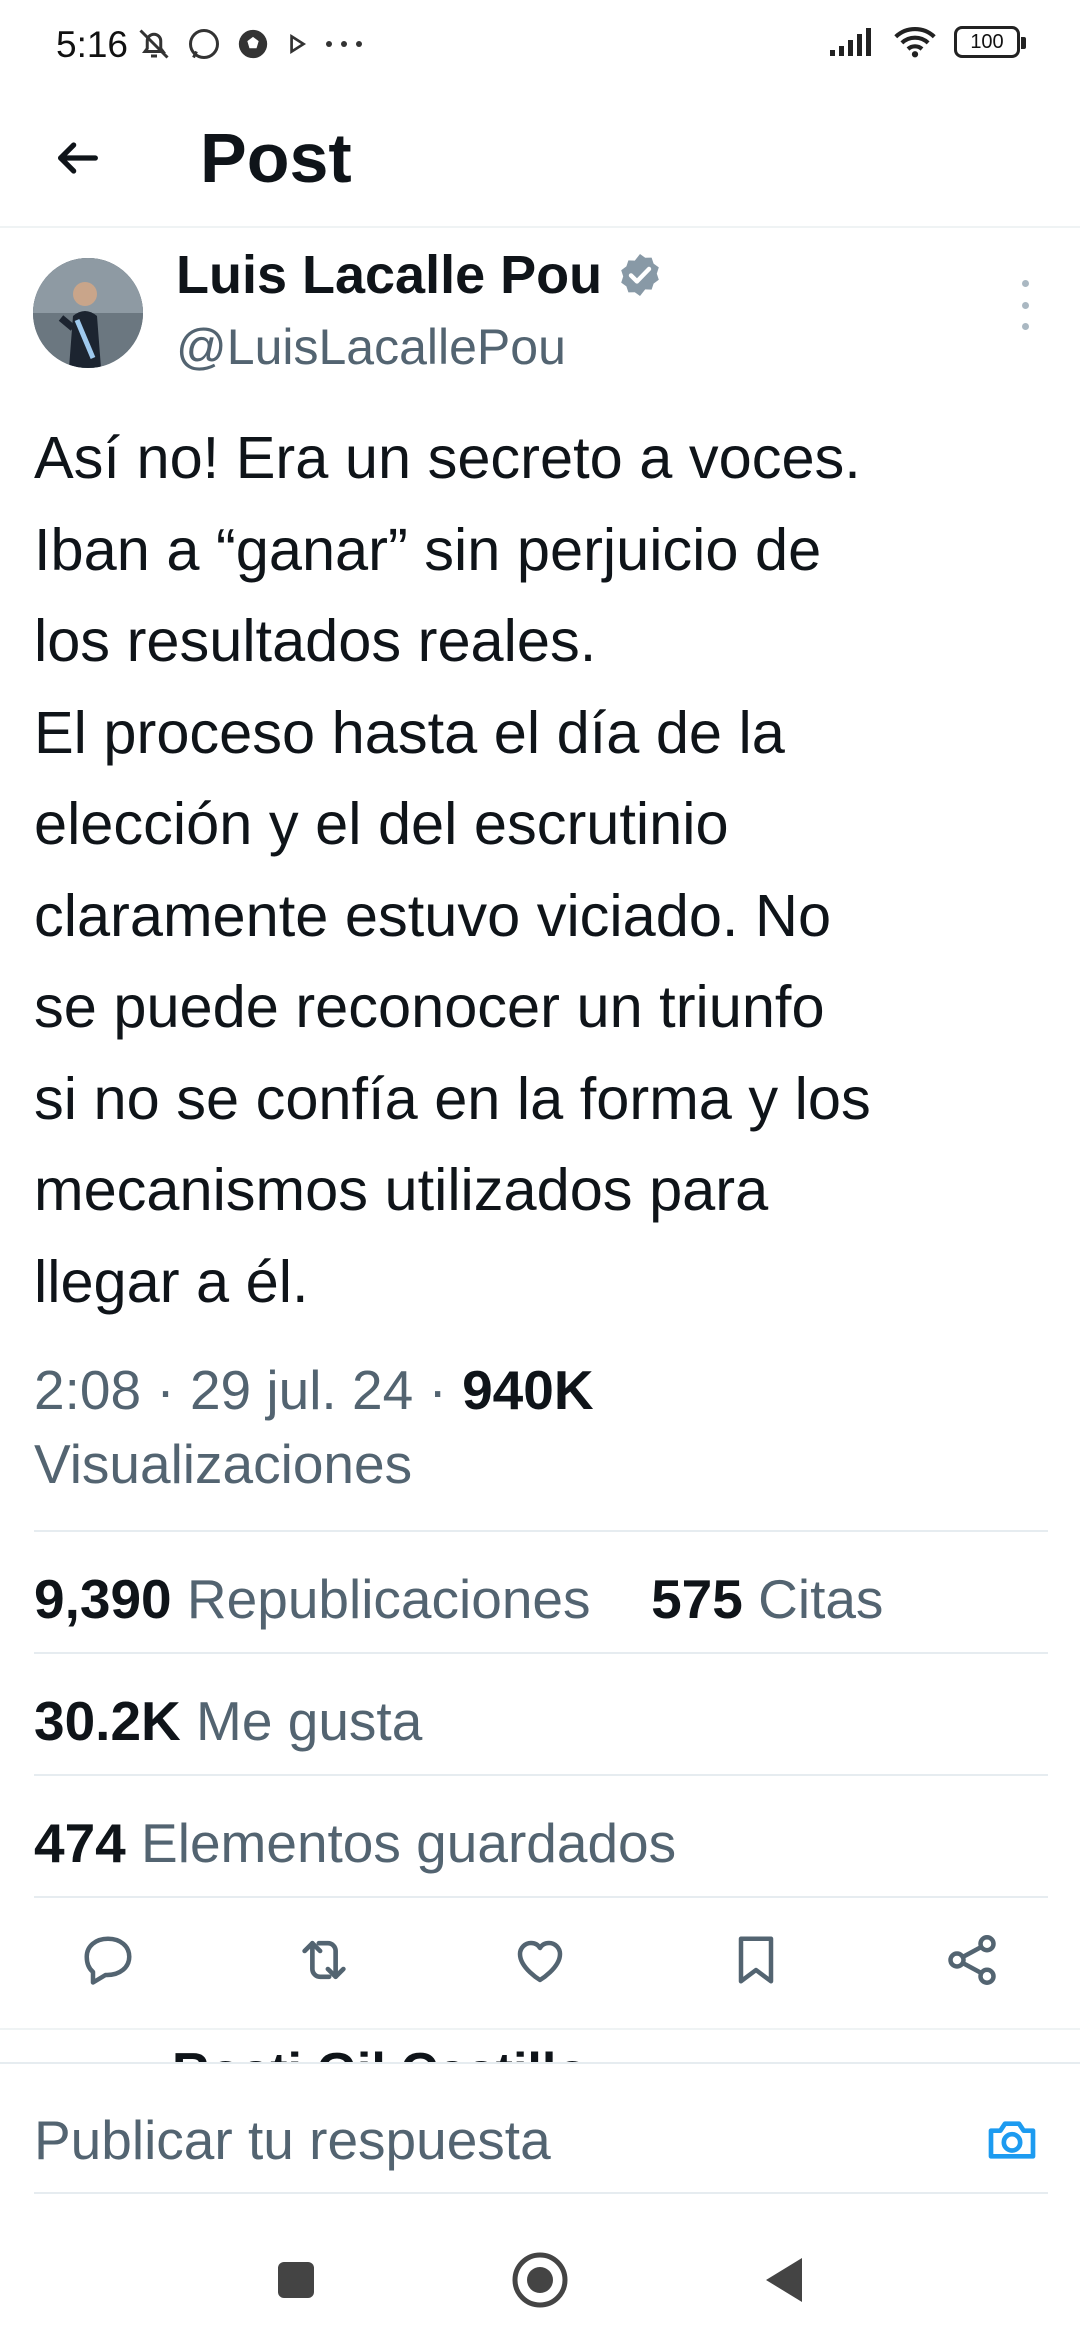 The height and width of the screenshot is (2340, 1080). I want to click on quotes-stat: 575 Citas, so click(767, 1599).